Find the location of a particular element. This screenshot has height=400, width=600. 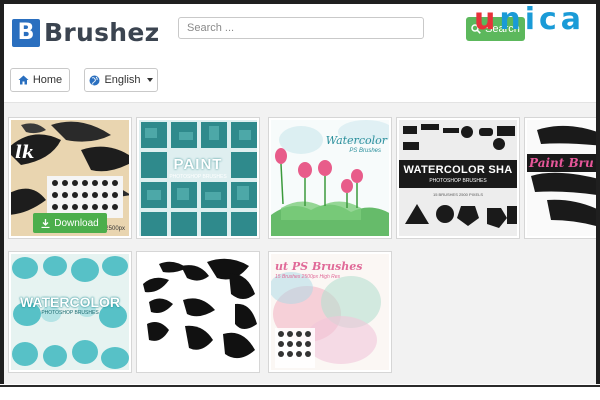

thumbnail-title: Paint Bru is located at coordinates (561, 163).